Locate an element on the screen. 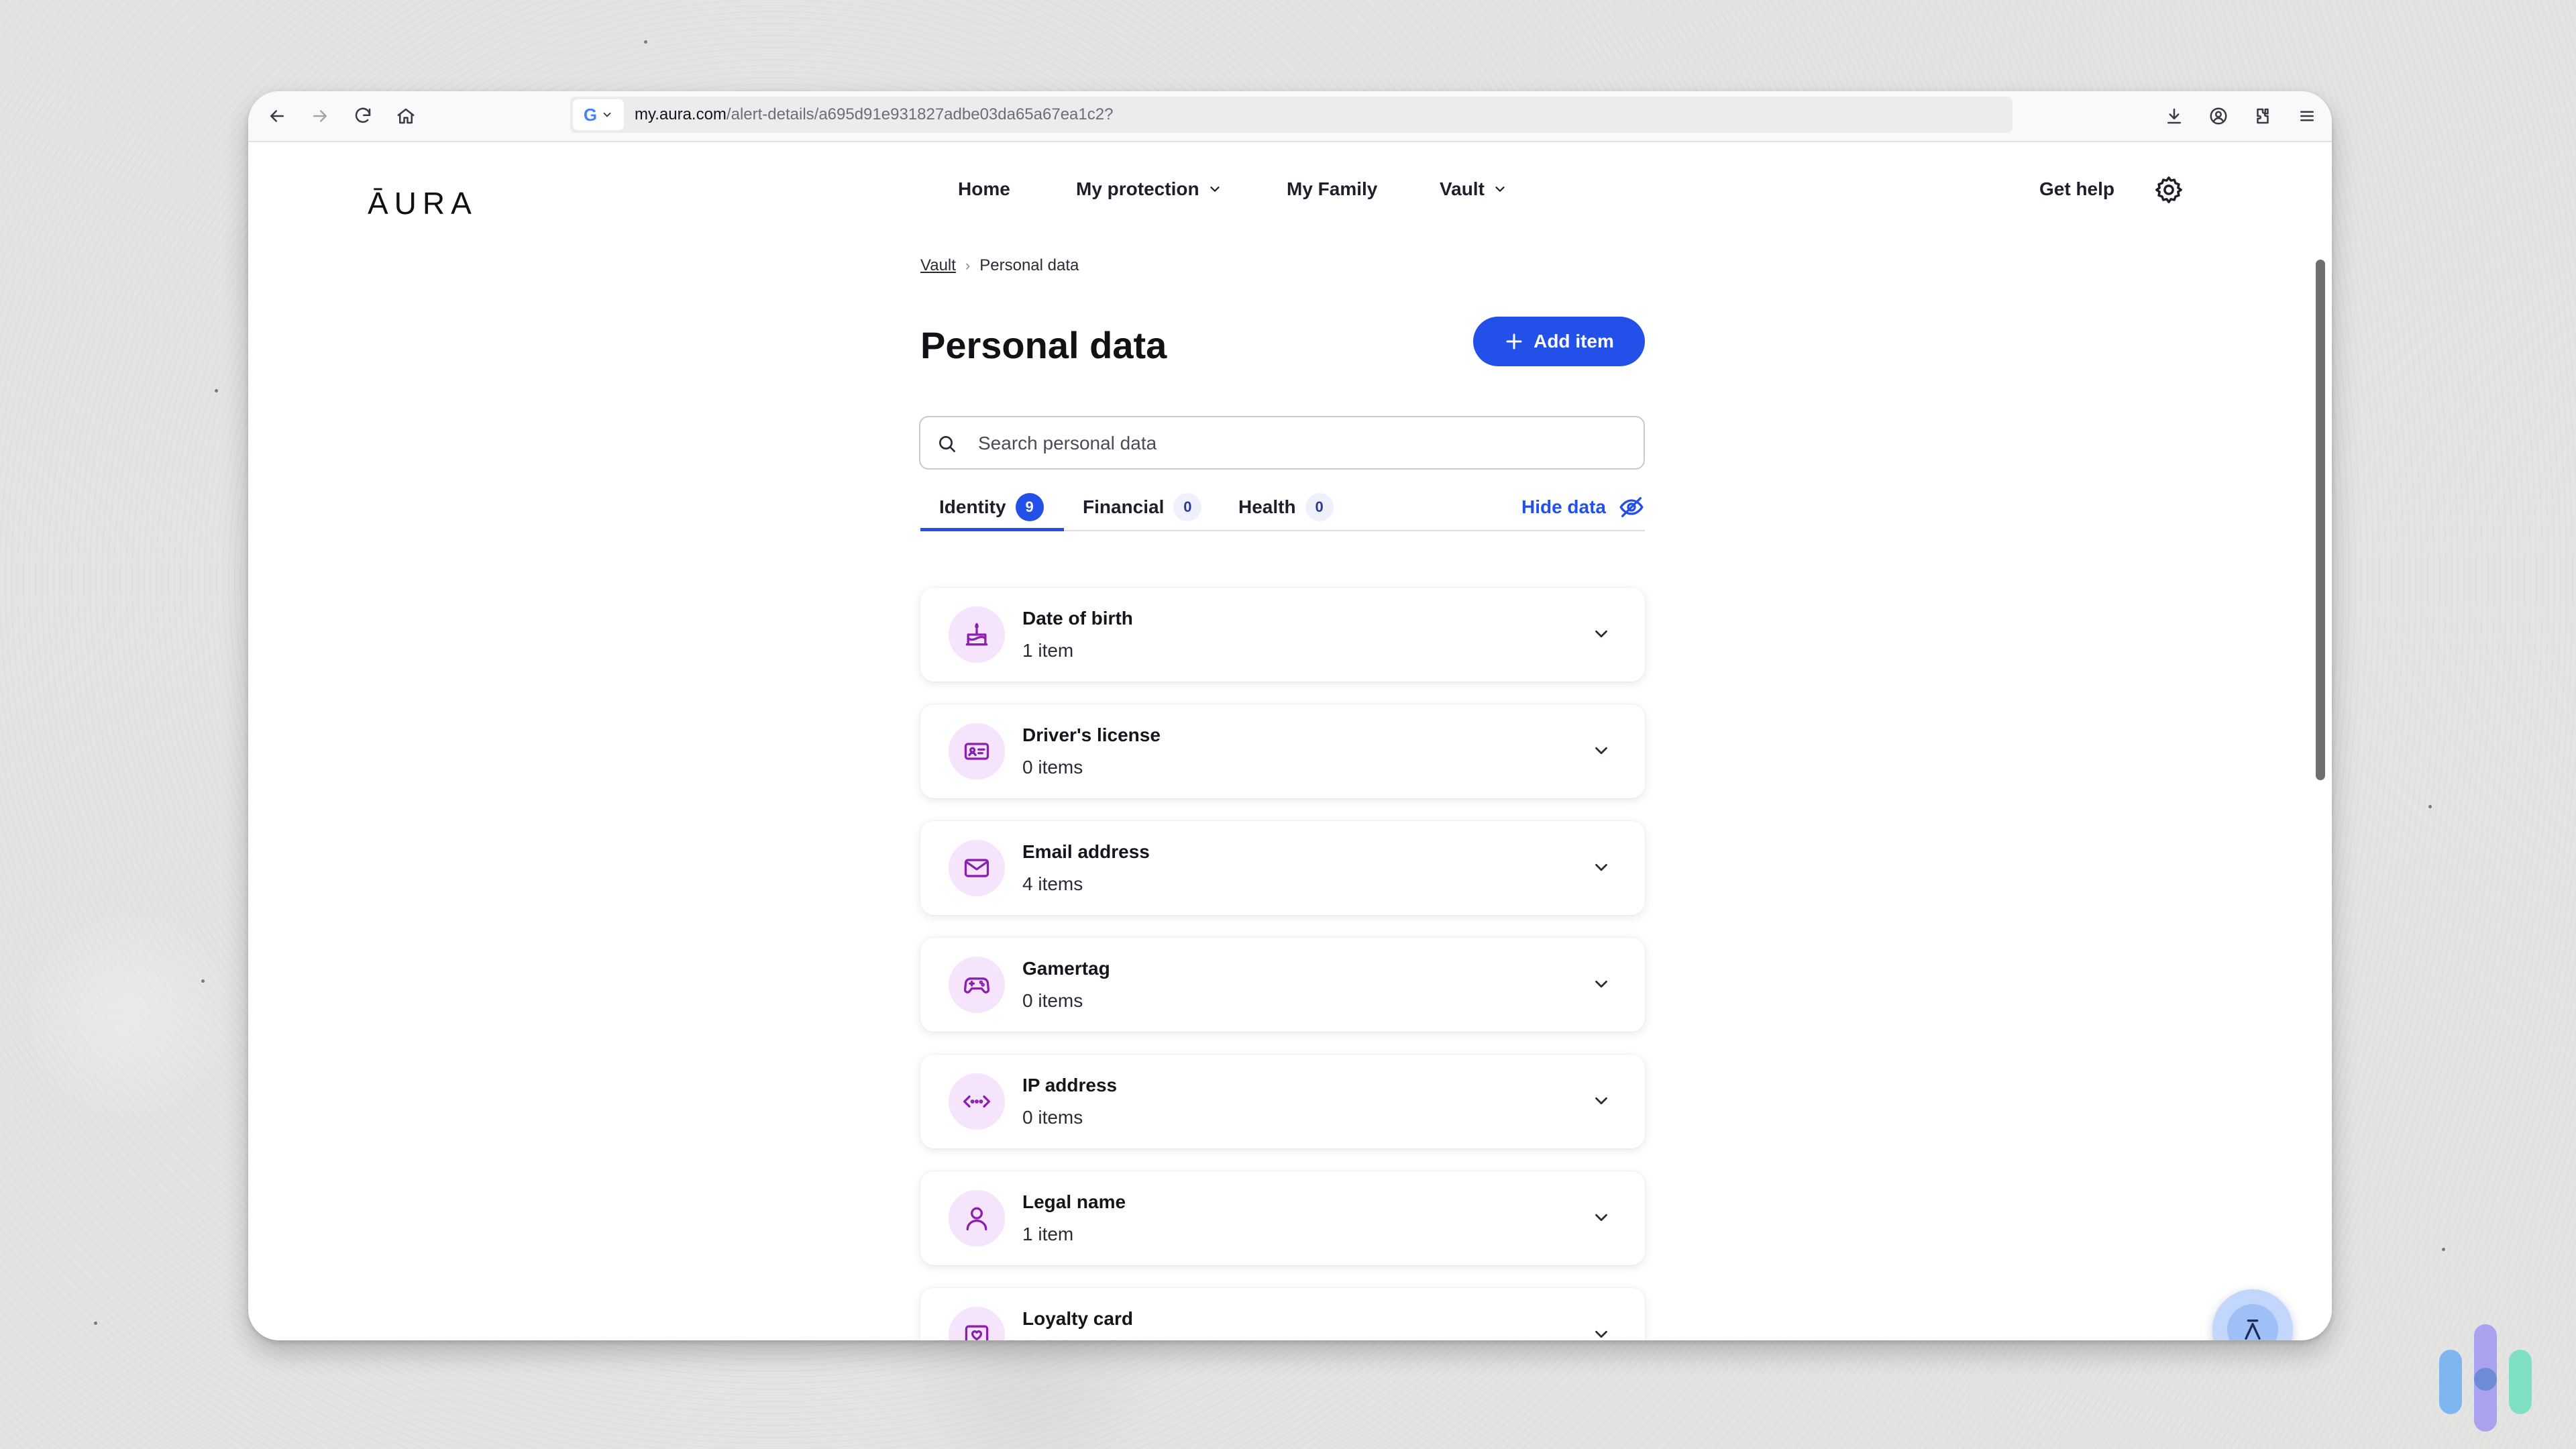 The image size is (2576, 1449). page-title: Personal data is located at coordinates (1043, 345).